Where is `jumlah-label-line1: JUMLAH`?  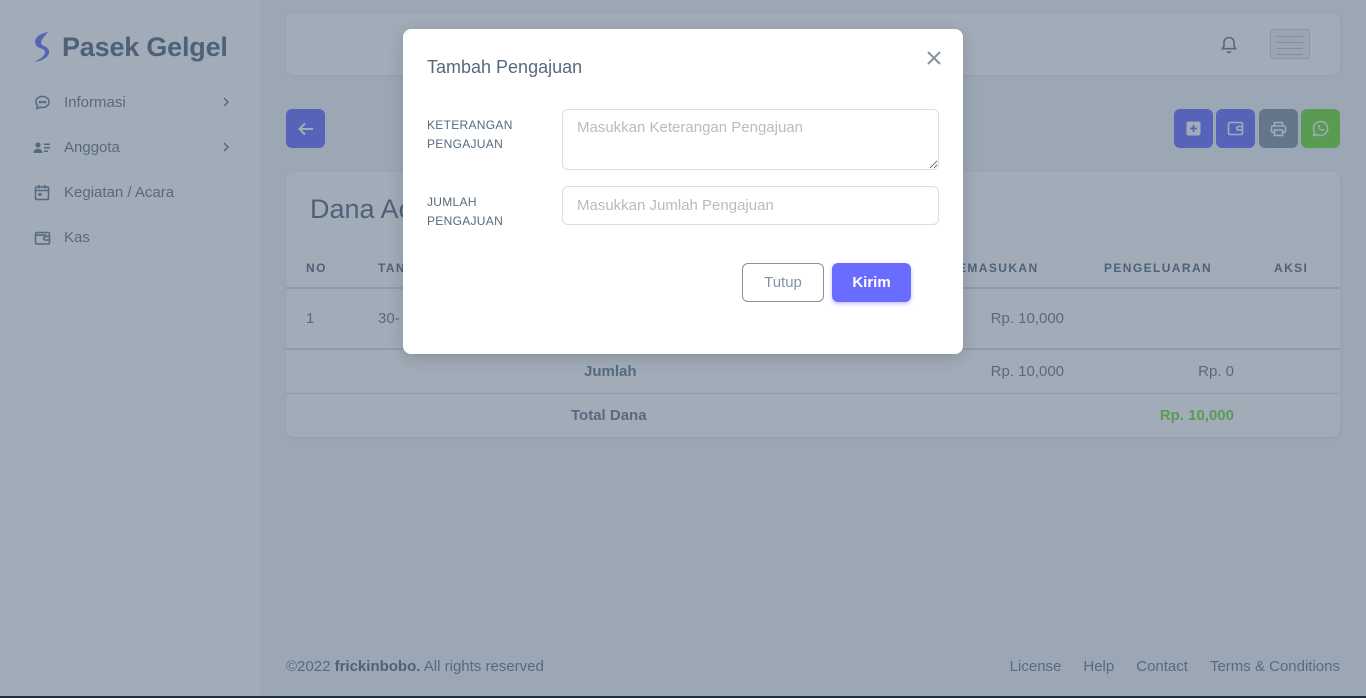 jumlah-label-line1: JUMLAH is located at coordinates (452, 202).